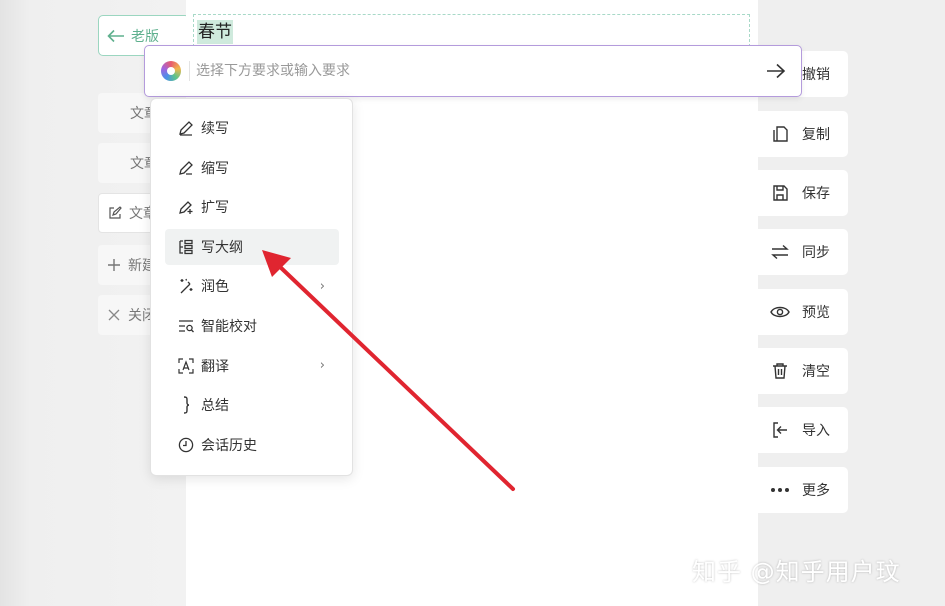 This screenshot has width=945, height=606. Describe the element at coordinates (114, 265) in the screenshot. I see `plus-icon` at that location.